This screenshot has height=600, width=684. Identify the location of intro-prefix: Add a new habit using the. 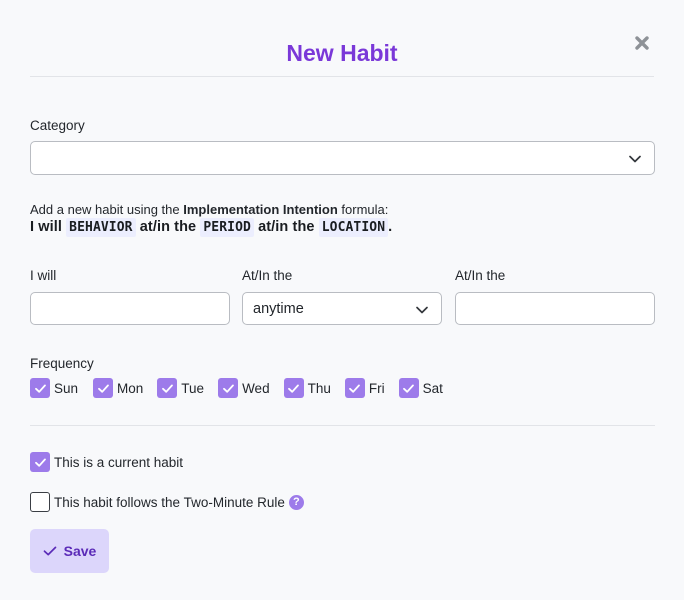
(107, 209).